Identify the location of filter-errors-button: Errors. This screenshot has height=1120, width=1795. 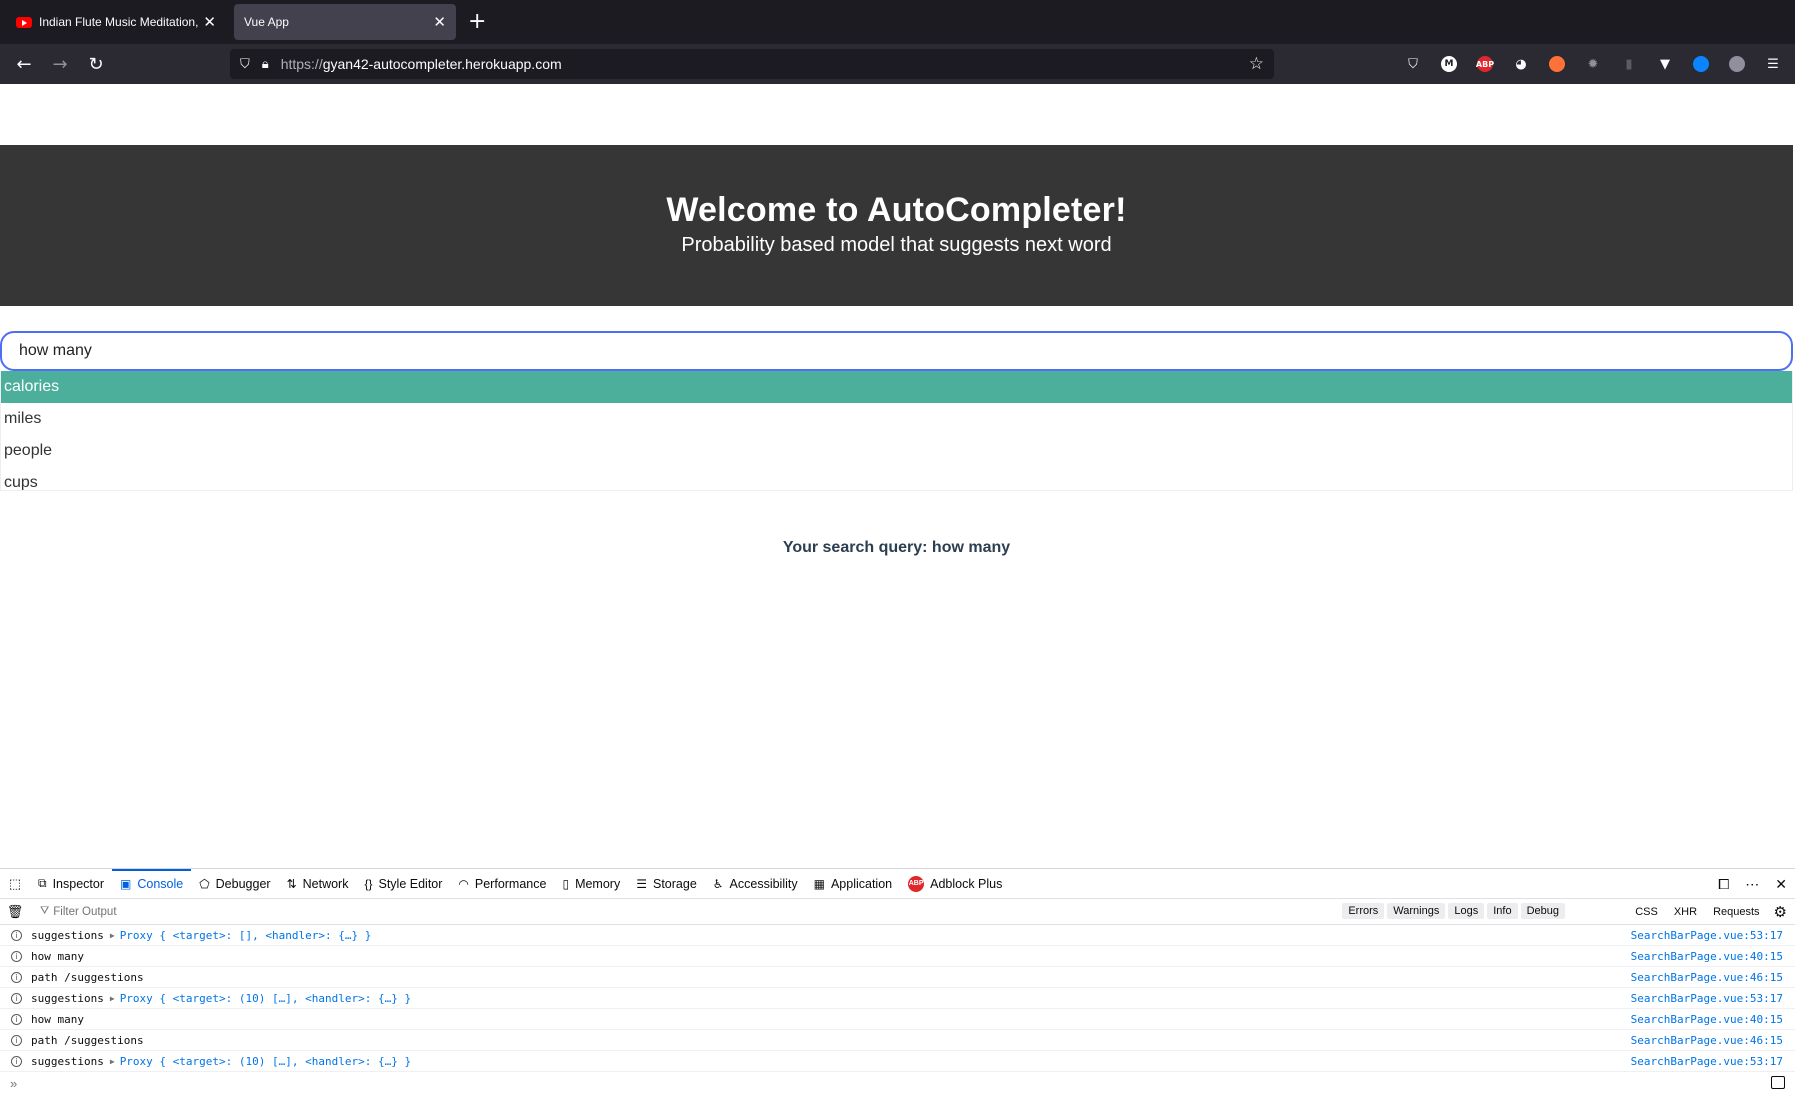
(1363, 911).